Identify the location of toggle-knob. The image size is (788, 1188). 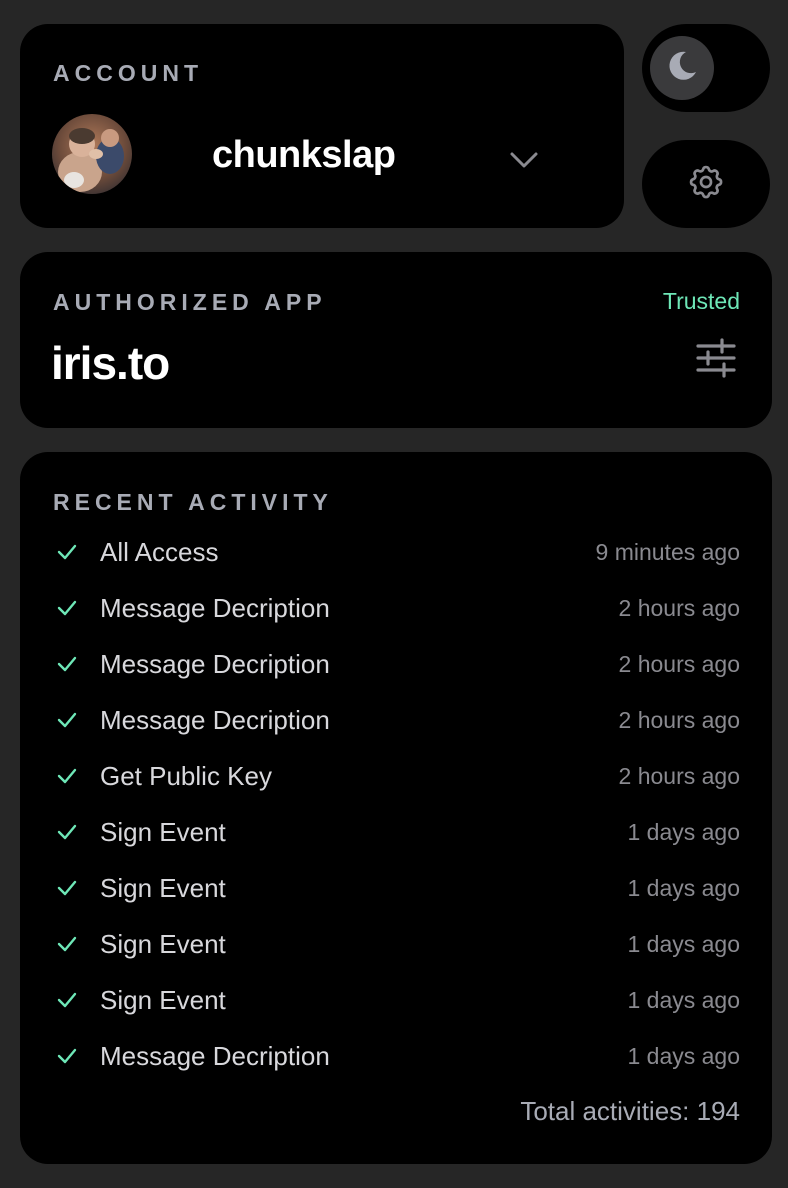
(682, 68).